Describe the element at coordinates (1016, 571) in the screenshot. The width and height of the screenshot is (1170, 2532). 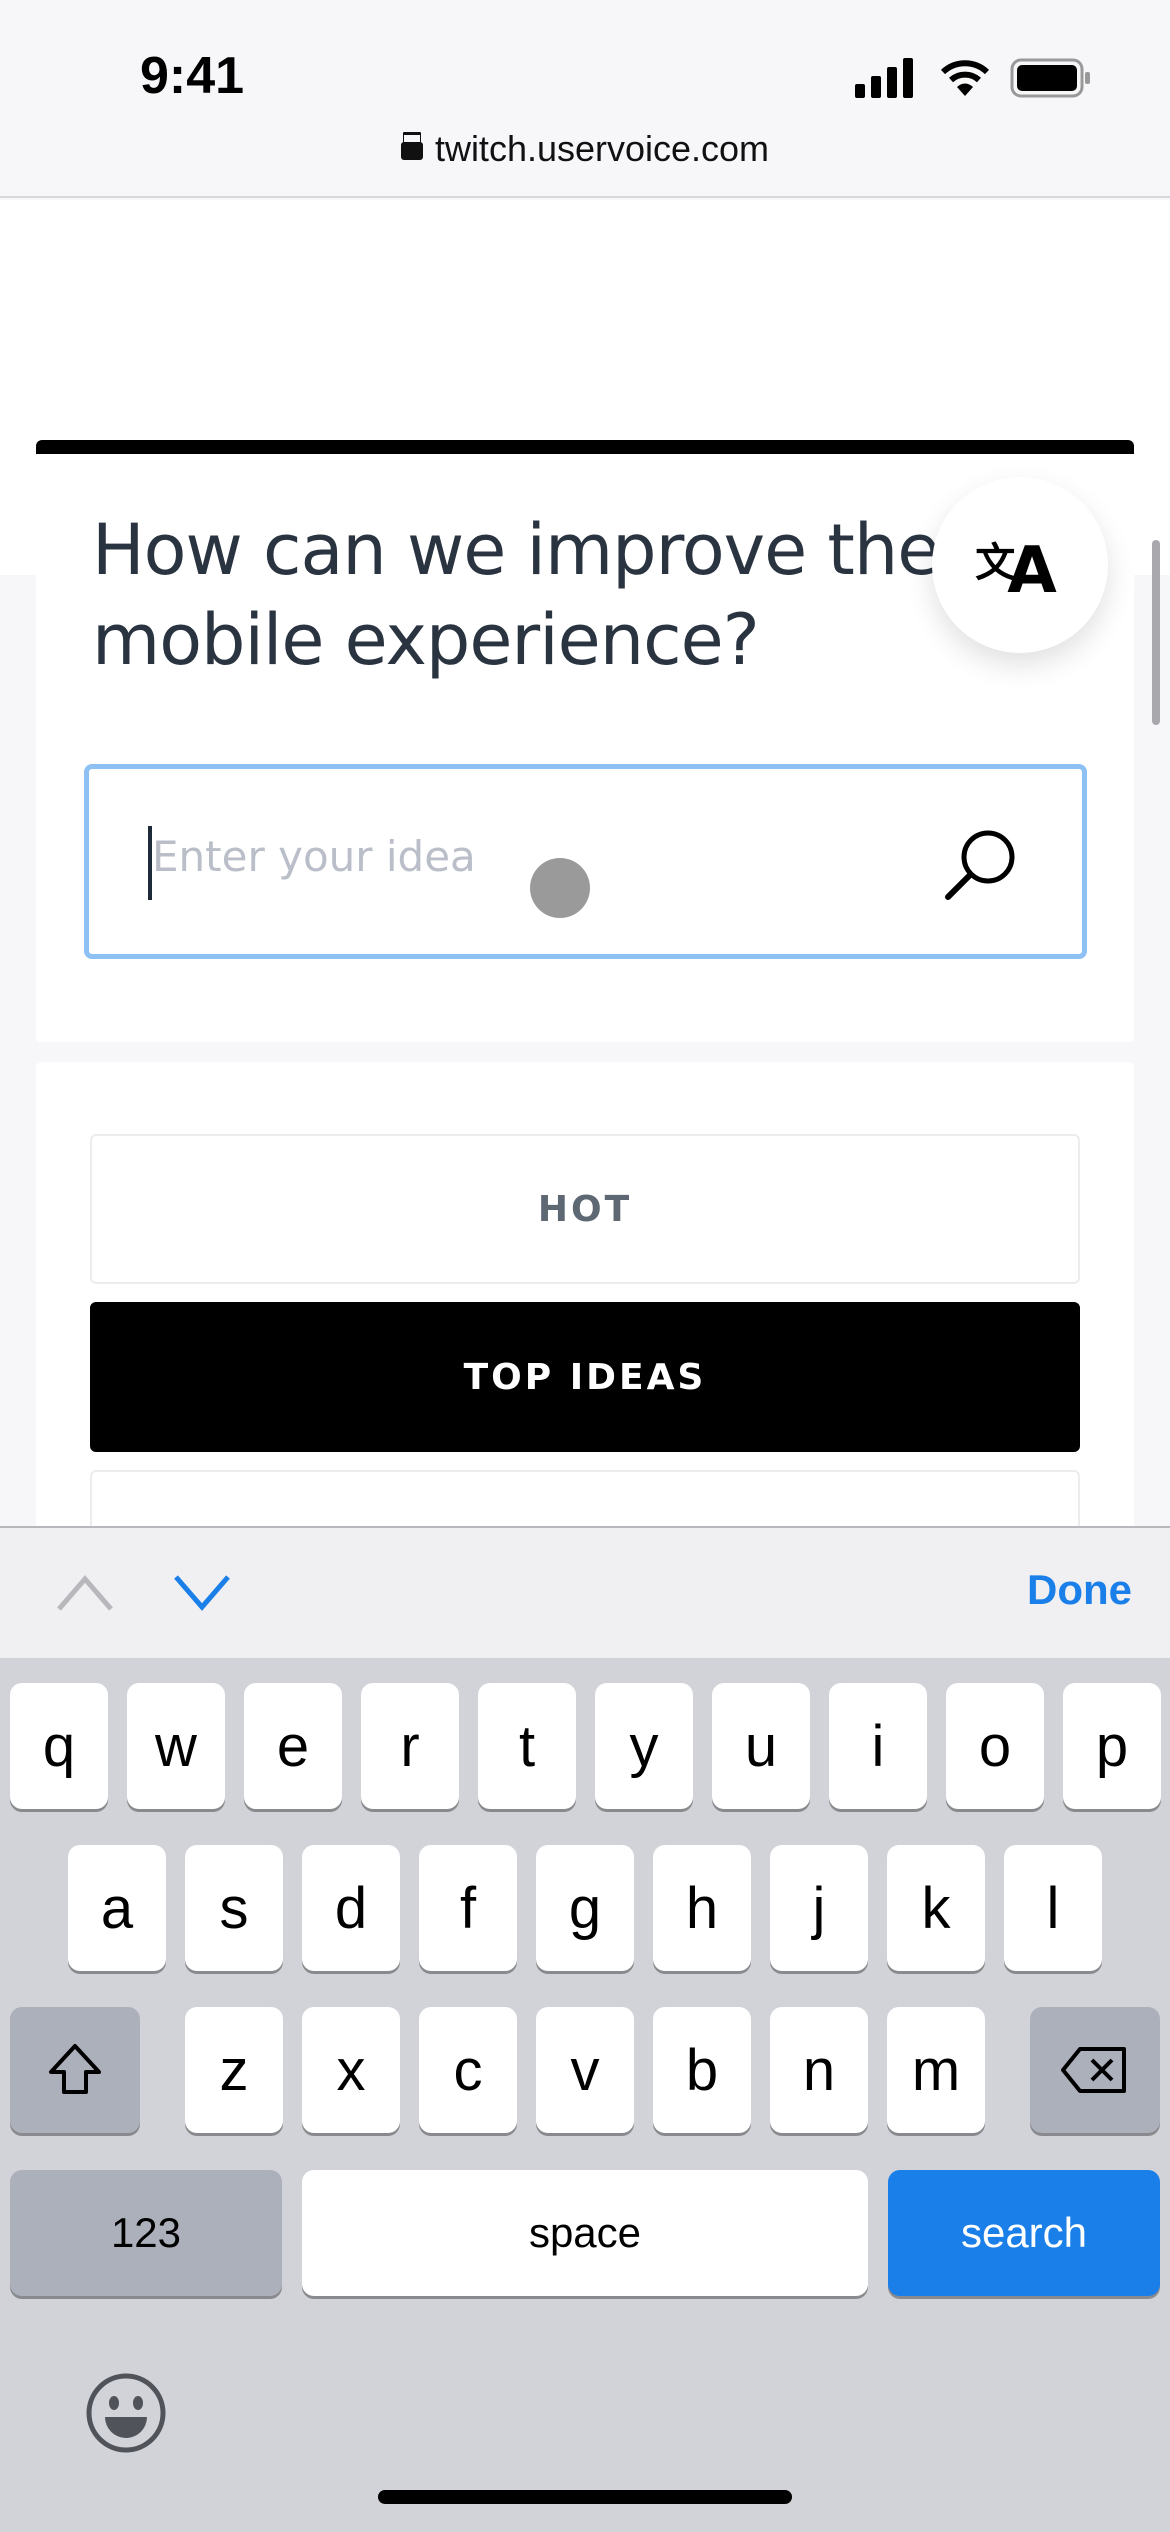
I see `translate-icon: 文A` at that location.